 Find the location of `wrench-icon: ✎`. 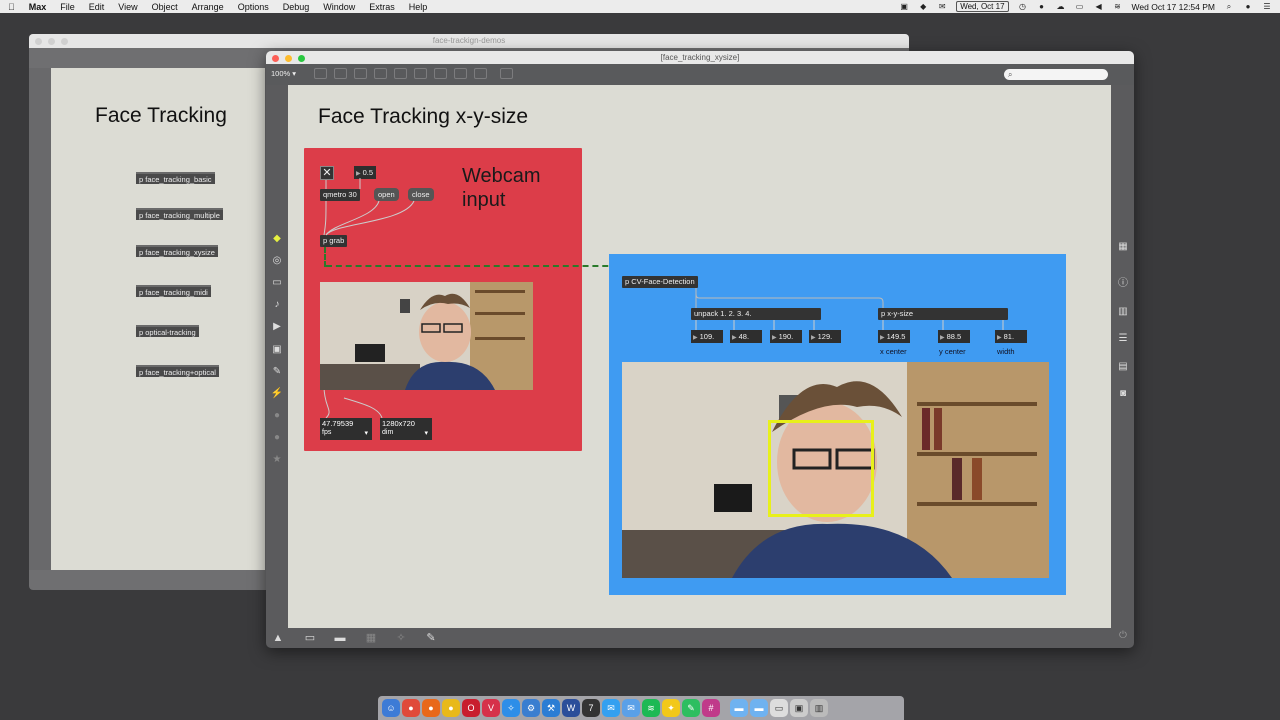

wrench-icon: ✎ is located at coordinates (431, 638).